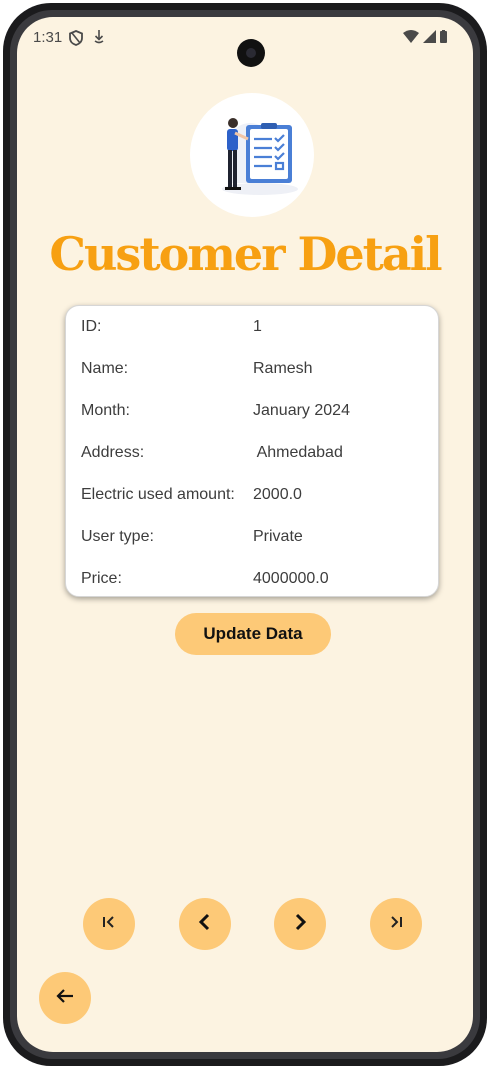 The image size is (490, 1069). I want to click on detail-value: January 2024, so click(301, 410).